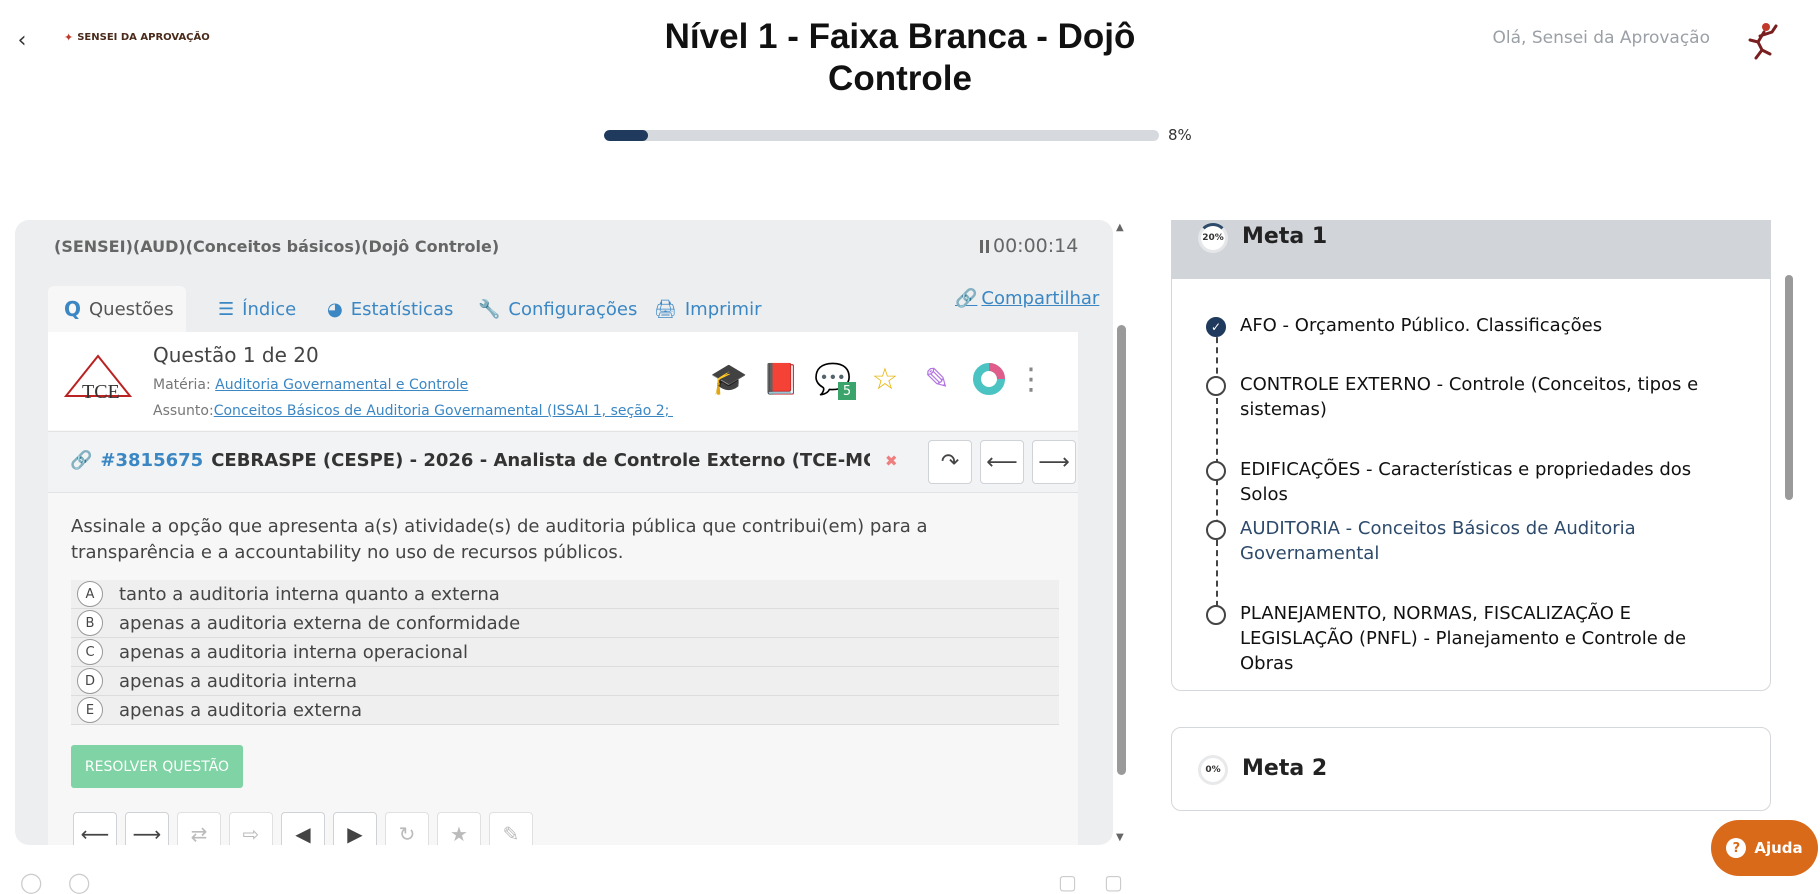 The image size is (1820, 894). I want to click on tab-label: Questões, so click(131, 309).